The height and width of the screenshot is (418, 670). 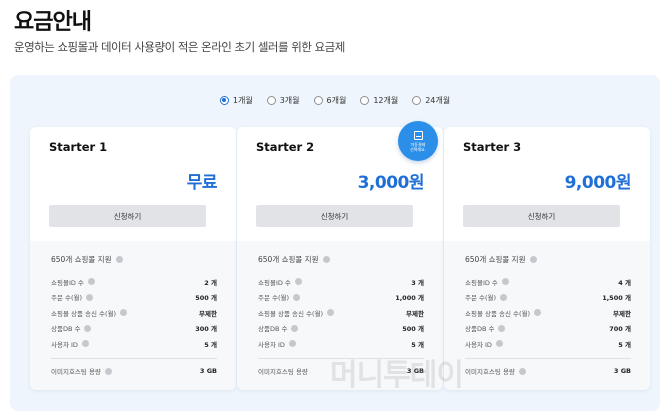 What do you see at coordinates (548, 298) in the screenshot?
I see `feature-row: 주문 수(월) 1,500 개` at bounding box center [548, 298].